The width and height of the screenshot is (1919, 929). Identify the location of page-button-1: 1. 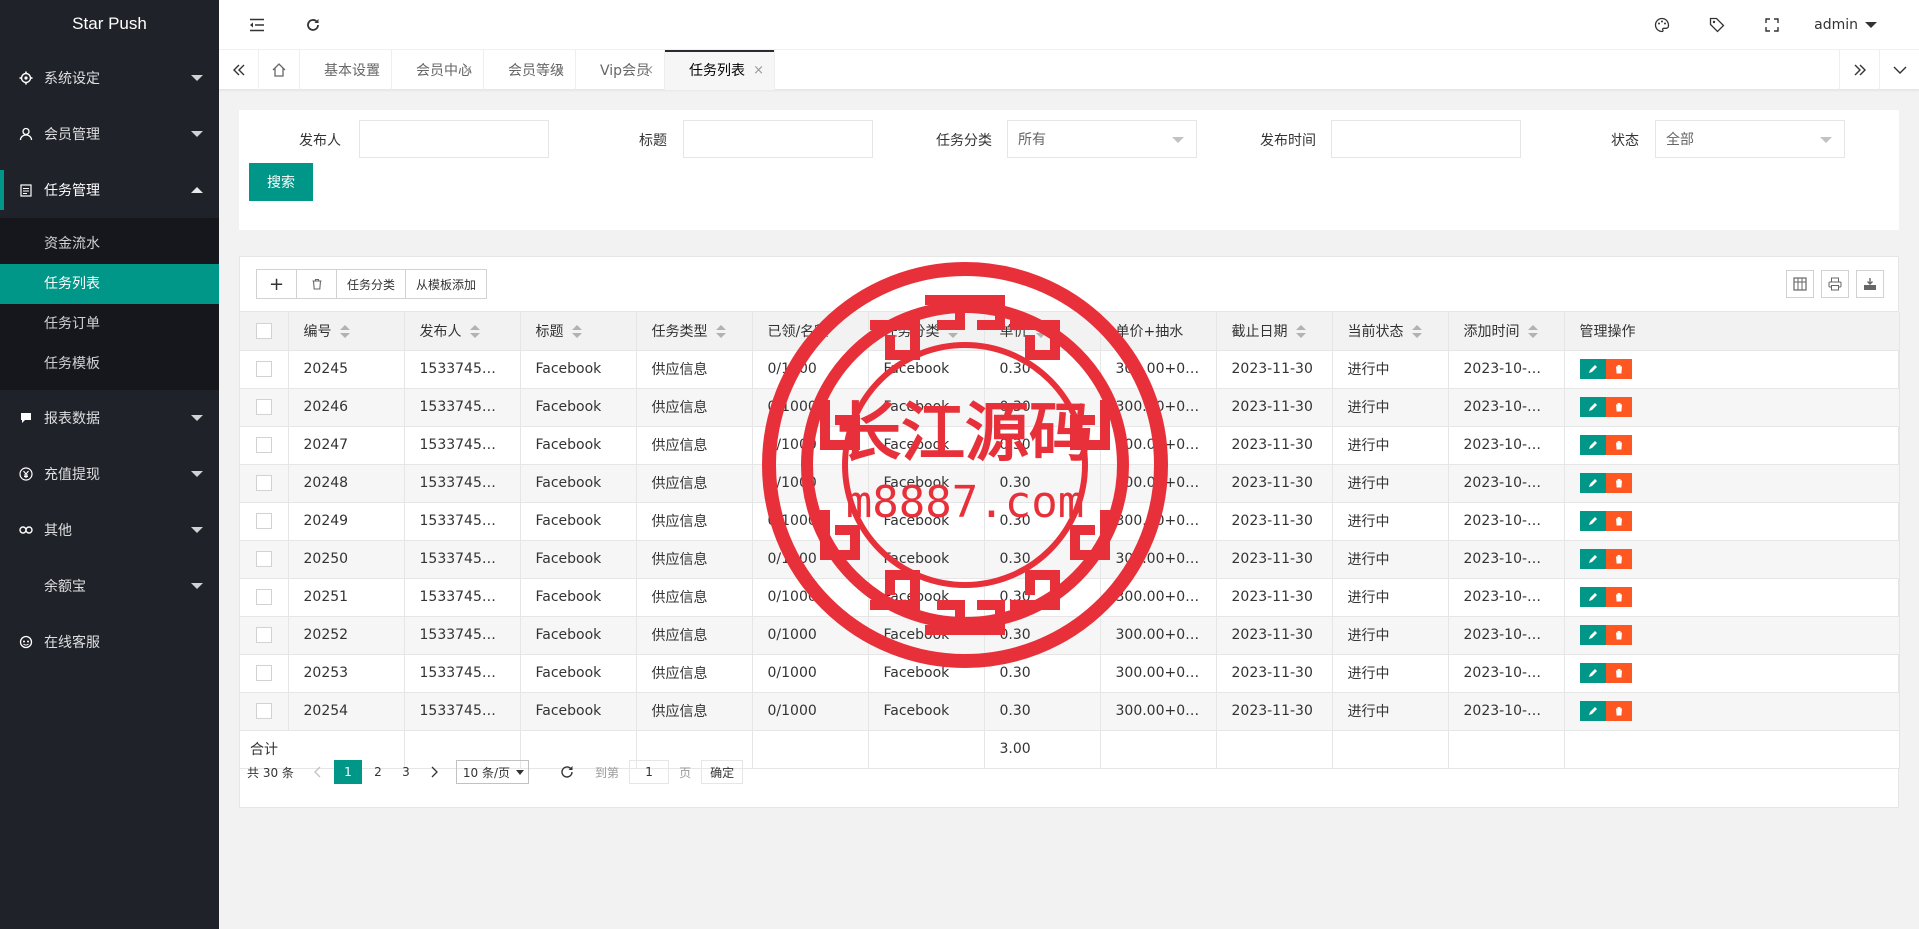
(347, 772).